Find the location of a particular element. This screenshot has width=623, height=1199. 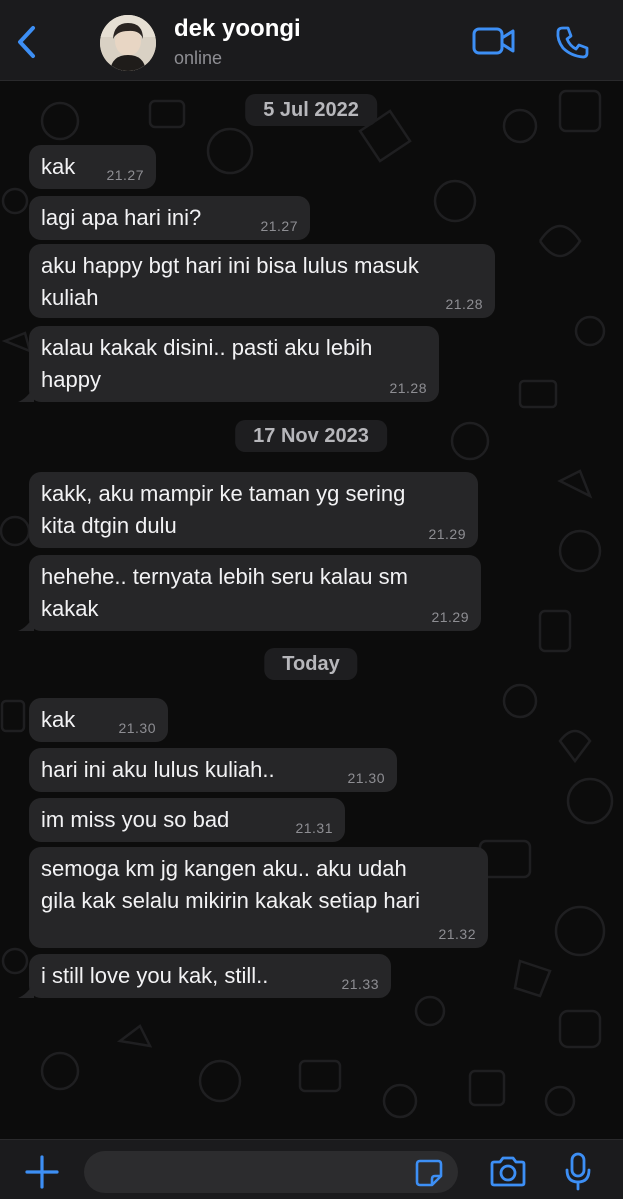

message-line: kakak is located at coordinates (70, 608).